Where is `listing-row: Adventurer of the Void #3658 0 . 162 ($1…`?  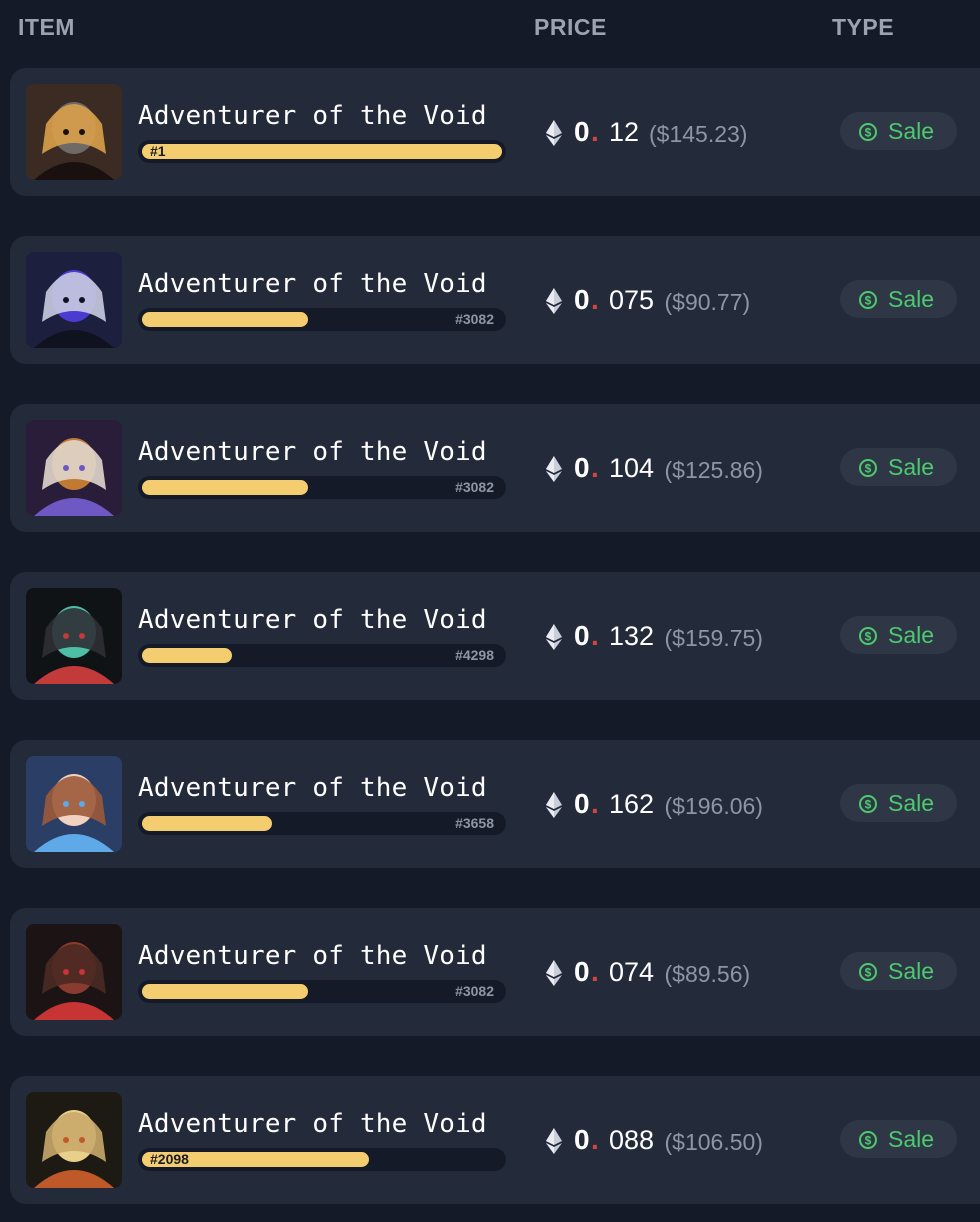 listing-row: Adventurer of the Void #3658 0 . 162 ($1… is located at coordinates (495, 804).